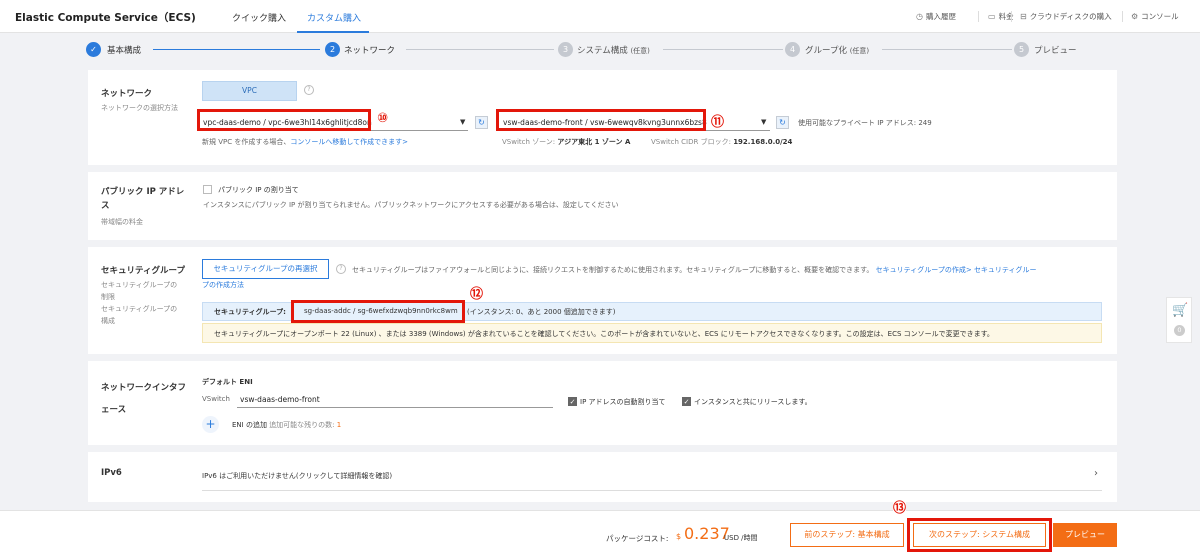  What do you see at coordinates (718, 122) in the screenshot?
I see `annotation-marker-11: ⑪` at bounding box center [718, 122].